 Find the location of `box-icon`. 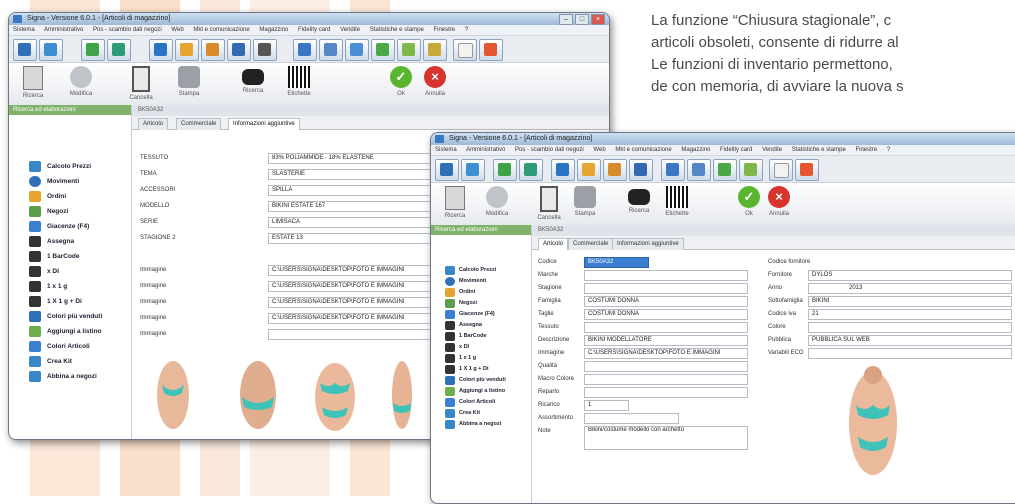

box-icon is located at coordinates (589, 170).